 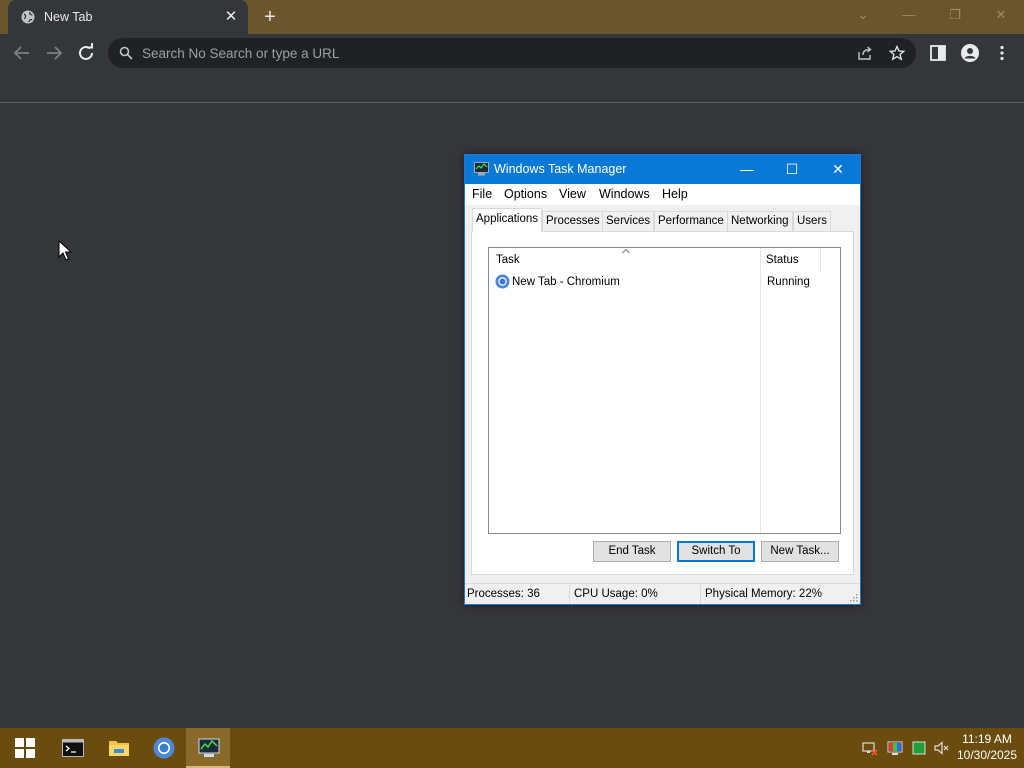 I want to click on task-status: Running, so click(x=788, y=282).